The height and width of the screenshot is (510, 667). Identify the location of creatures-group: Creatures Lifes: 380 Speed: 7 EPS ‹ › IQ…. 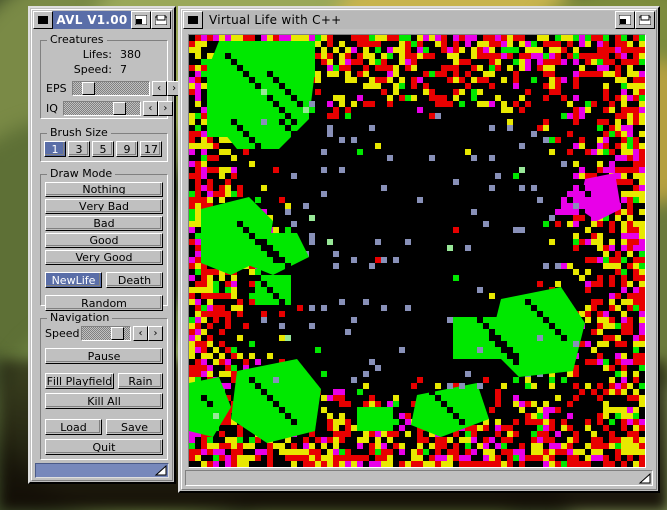
(117, 76).